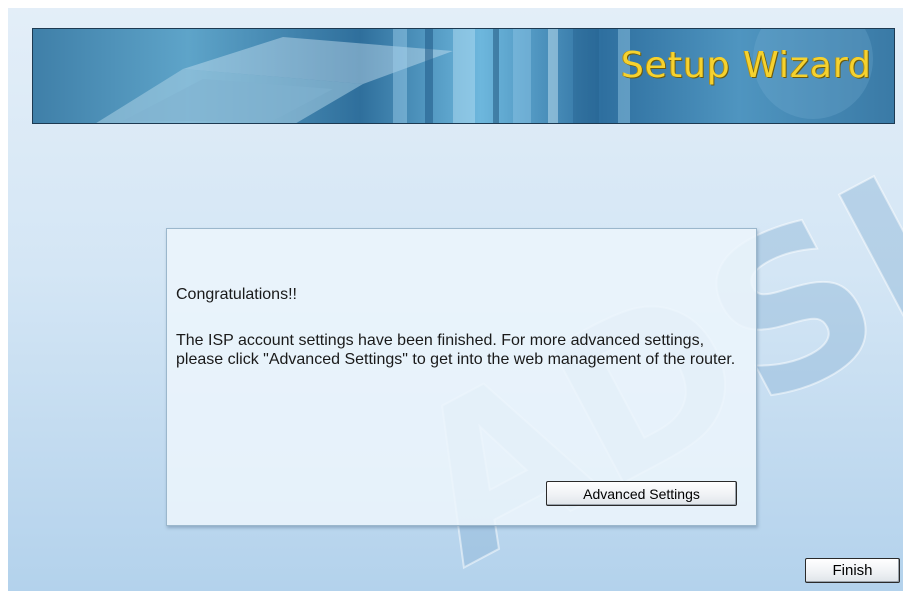  What do you see at coordinates (236, 294) in the screenshot?
I see `congratulations-text: Congratulations!!` at bounding box center [236, 294].